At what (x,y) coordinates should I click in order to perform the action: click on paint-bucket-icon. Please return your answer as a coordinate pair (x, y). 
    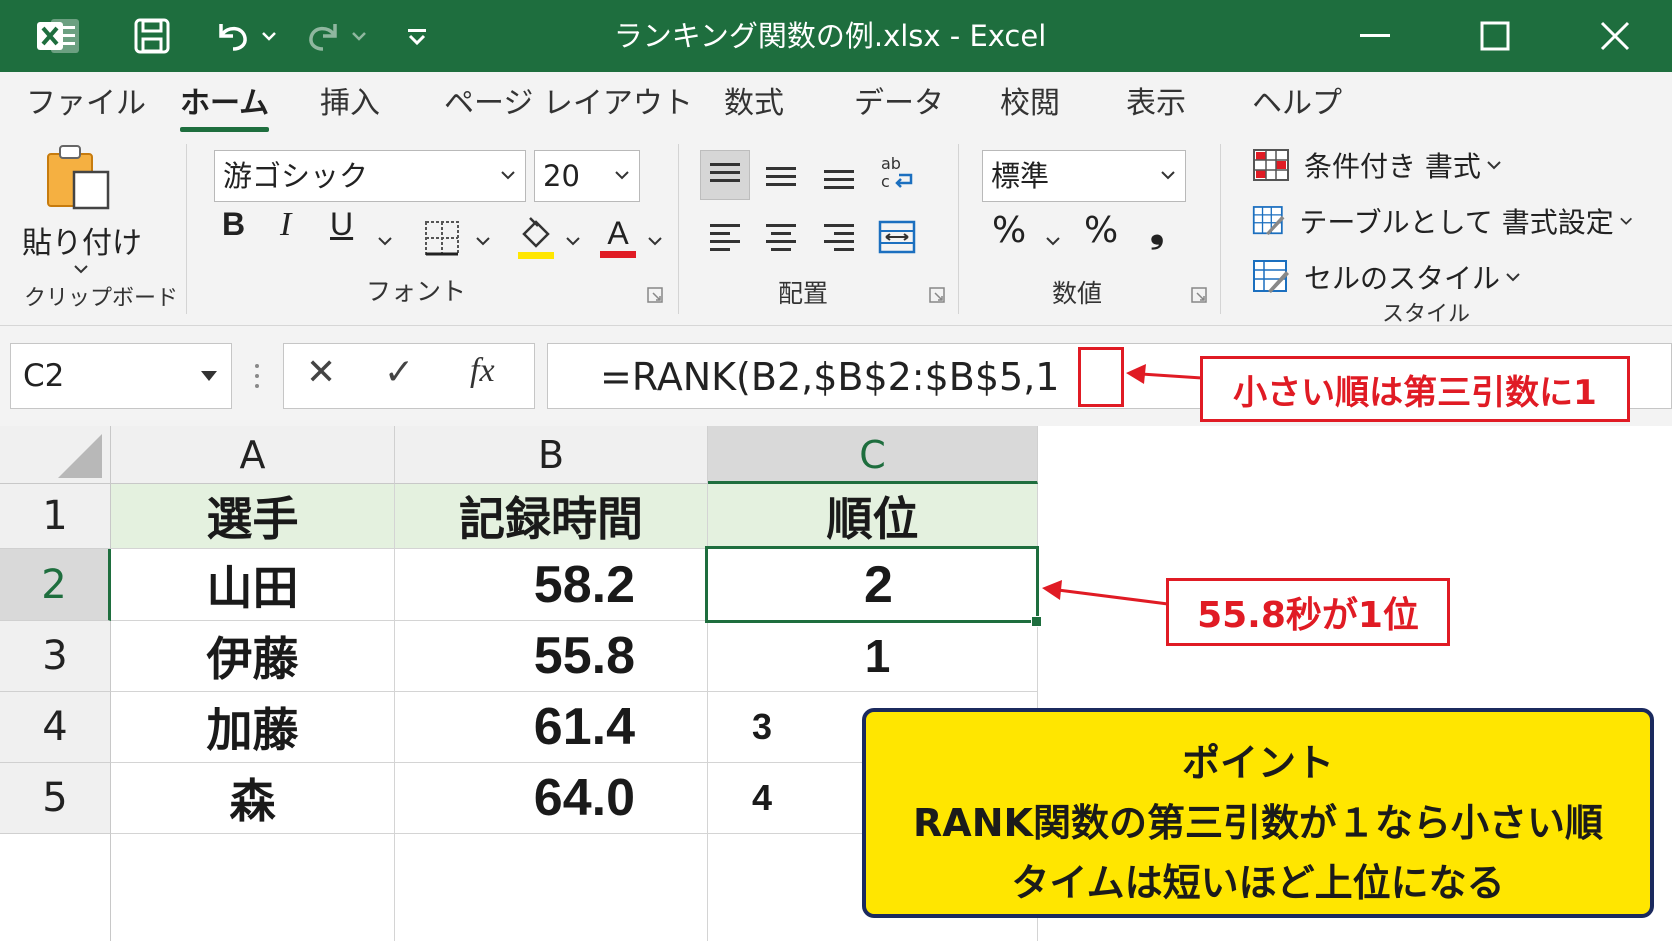
    Looking at the image, I should click on (536, 238).